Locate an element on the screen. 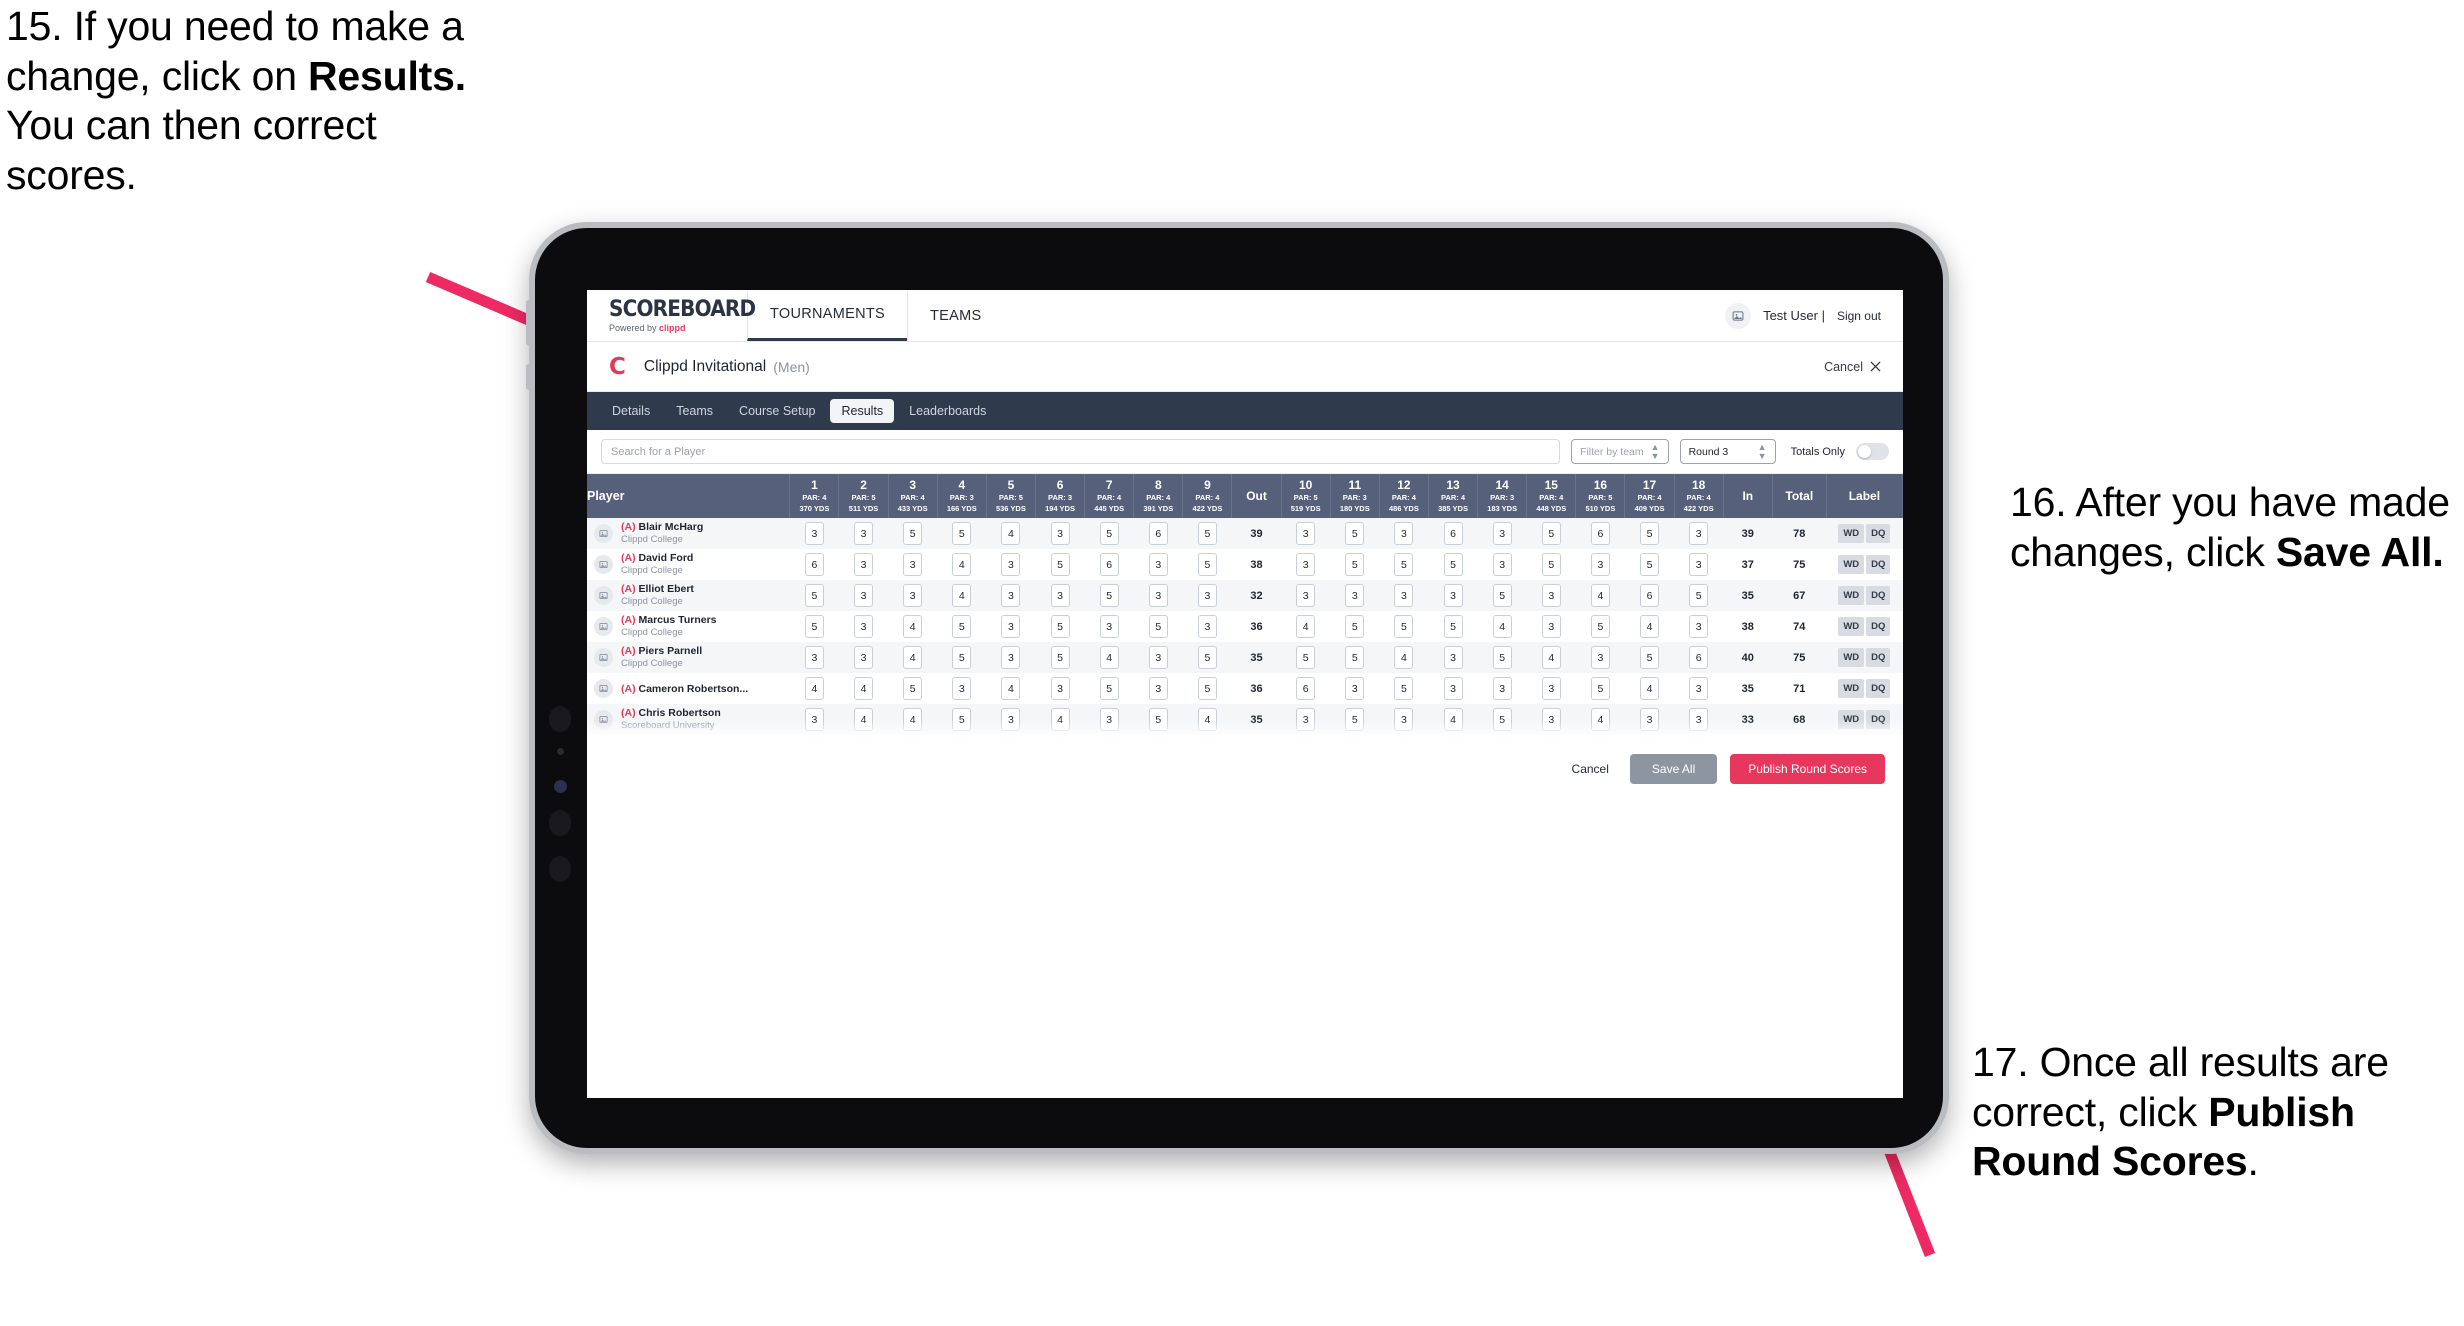  score-cell-hole-13: 3 is located at coordinates (1452, 595).